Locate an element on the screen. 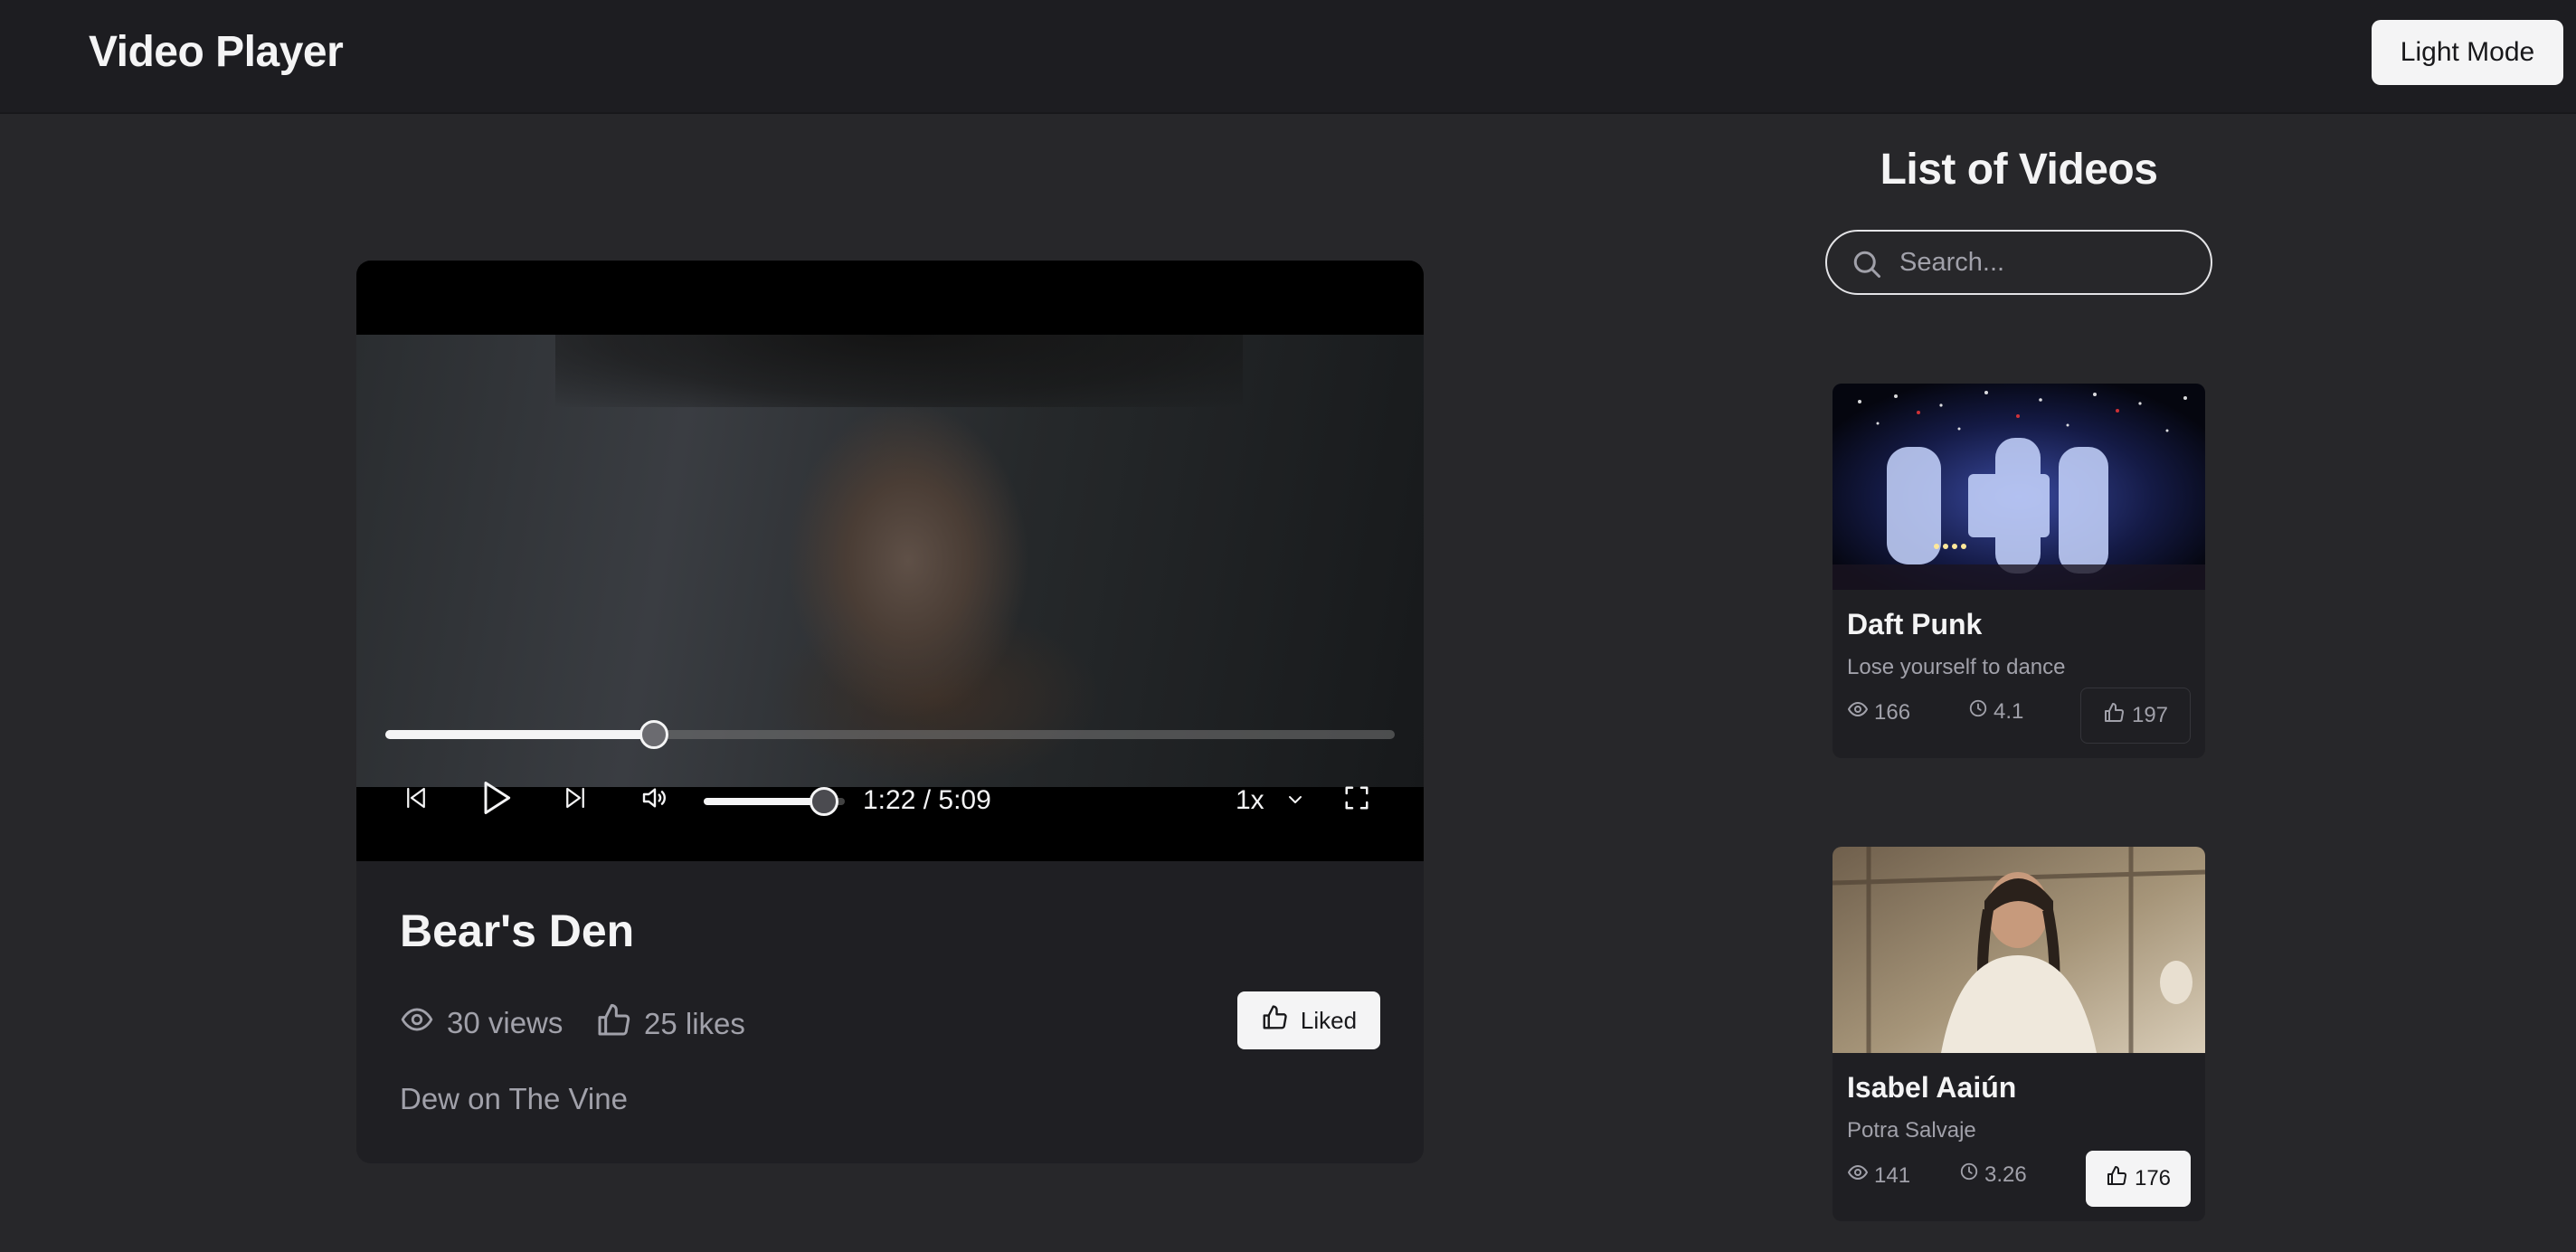 This screenshot has height=1252, width=2576. like-button: 197 is located at coordinates (2135, 716).